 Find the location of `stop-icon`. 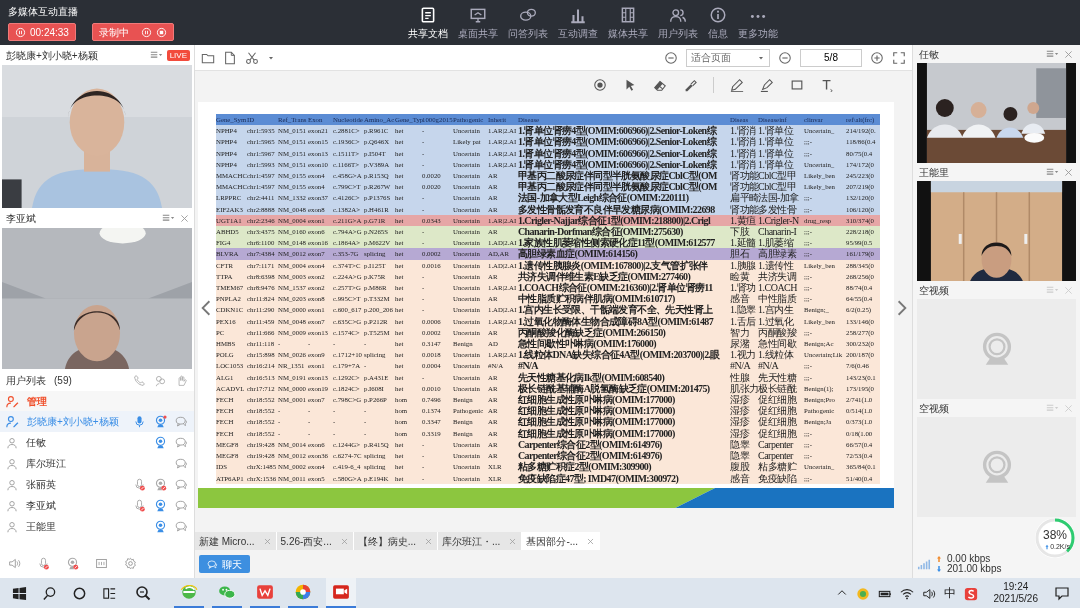

stop-icon is located at coordinates (161, 32).